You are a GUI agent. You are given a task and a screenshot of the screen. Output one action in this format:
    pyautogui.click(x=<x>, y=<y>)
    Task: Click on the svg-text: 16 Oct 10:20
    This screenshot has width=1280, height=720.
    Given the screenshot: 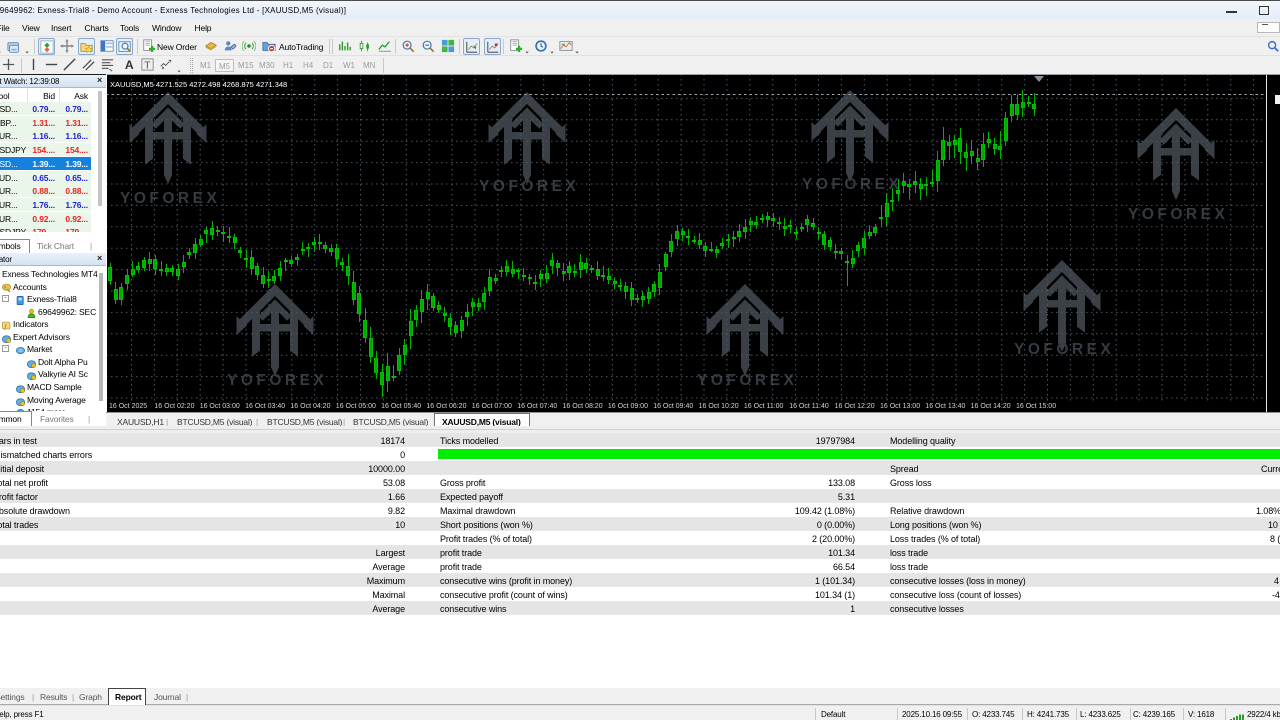 What is the action you would take?
    pyautogui.click(x=719, y=406)
    